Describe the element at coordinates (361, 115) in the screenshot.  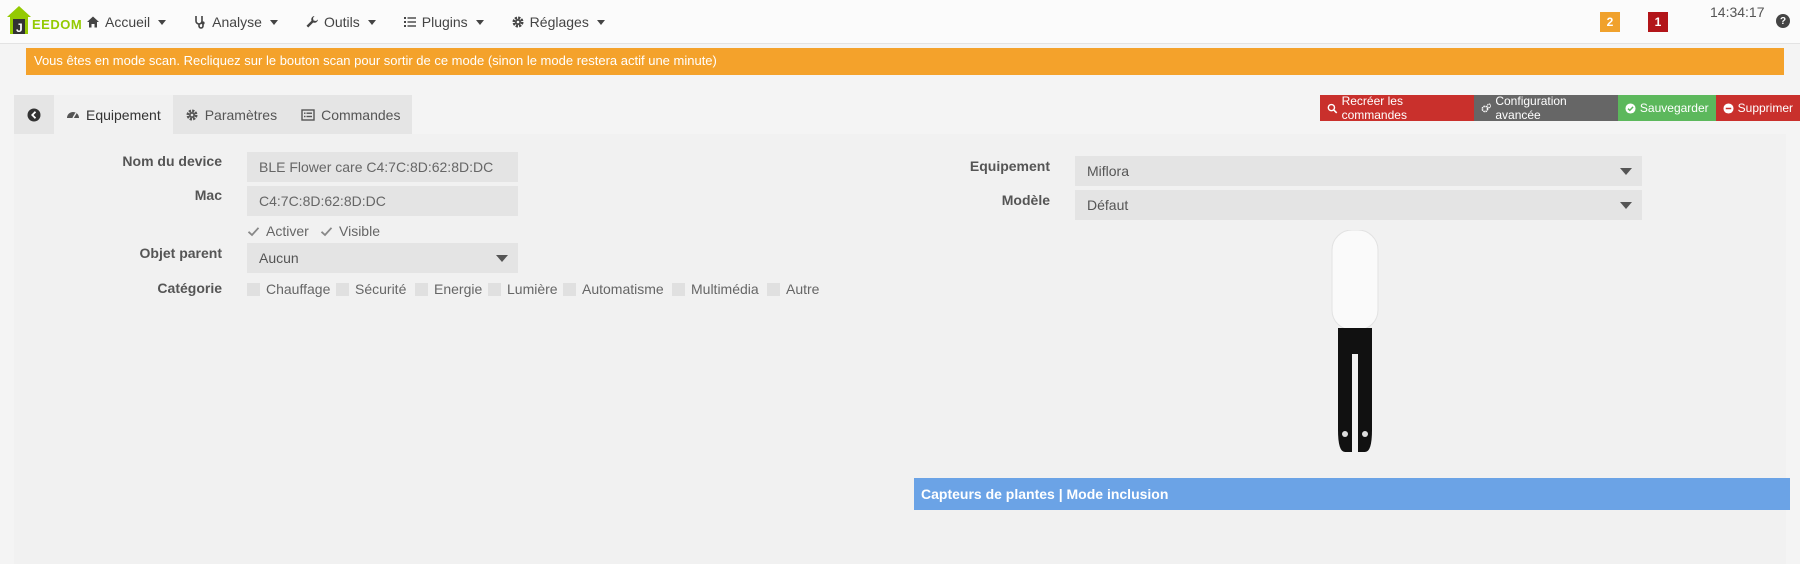
I see `tab-label: Commandes` at that location.